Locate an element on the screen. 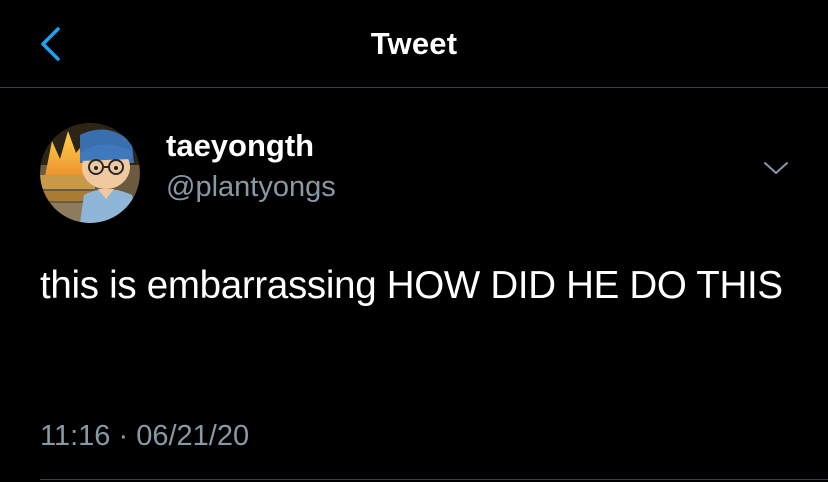 The image size is (828, 482). more-options-button is located at coordinates (776, 168).